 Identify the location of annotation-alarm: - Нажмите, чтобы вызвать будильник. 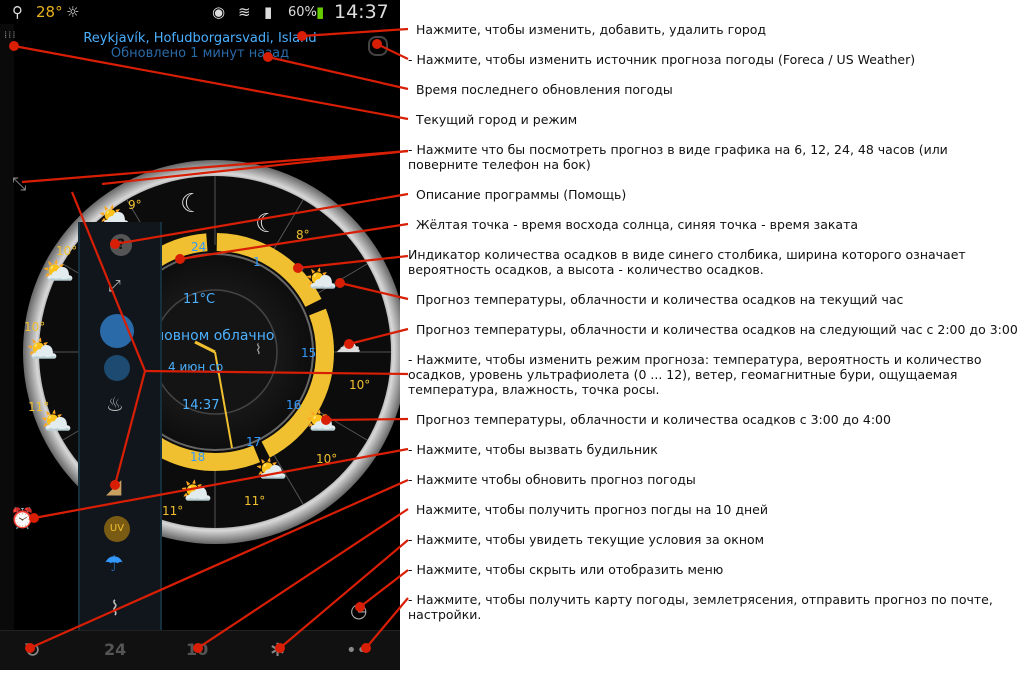
(533, 449).